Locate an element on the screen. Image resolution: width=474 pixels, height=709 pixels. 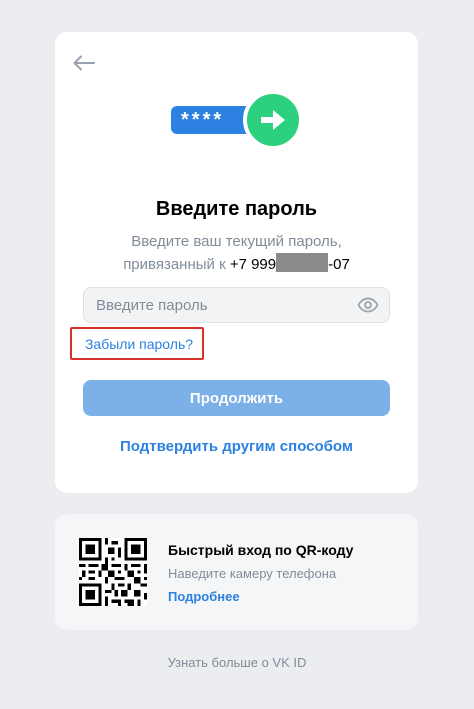
phone-redaction is located at coordinates (302, 262).